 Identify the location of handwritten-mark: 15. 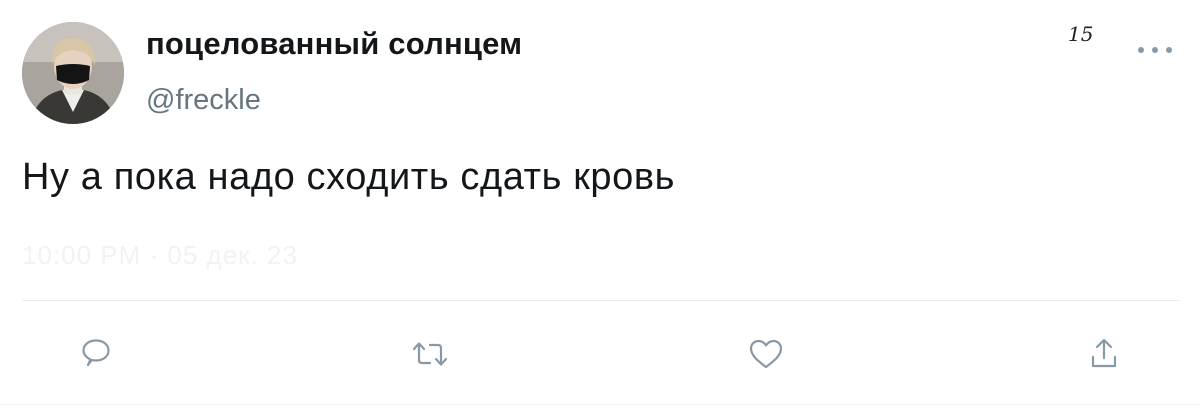
(1081, 34).